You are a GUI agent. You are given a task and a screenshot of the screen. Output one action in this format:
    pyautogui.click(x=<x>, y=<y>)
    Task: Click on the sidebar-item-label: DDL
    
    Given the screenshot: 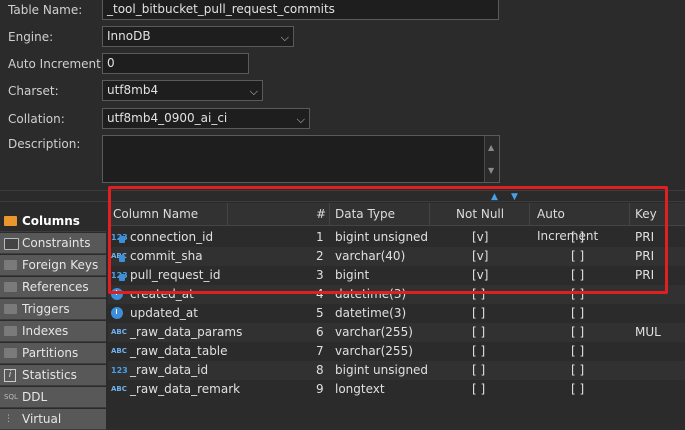 What is the action you would take?
    pyautogui.click(x=35, y=397)
    